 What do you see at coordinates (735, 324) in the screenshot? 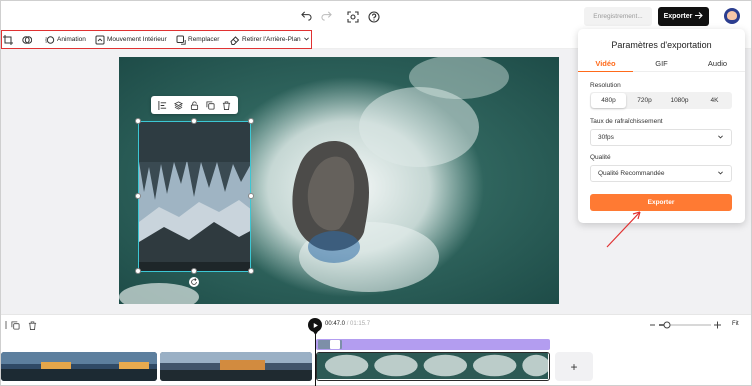
I see `fit-button: Fit` at bounding box center [735, 324].